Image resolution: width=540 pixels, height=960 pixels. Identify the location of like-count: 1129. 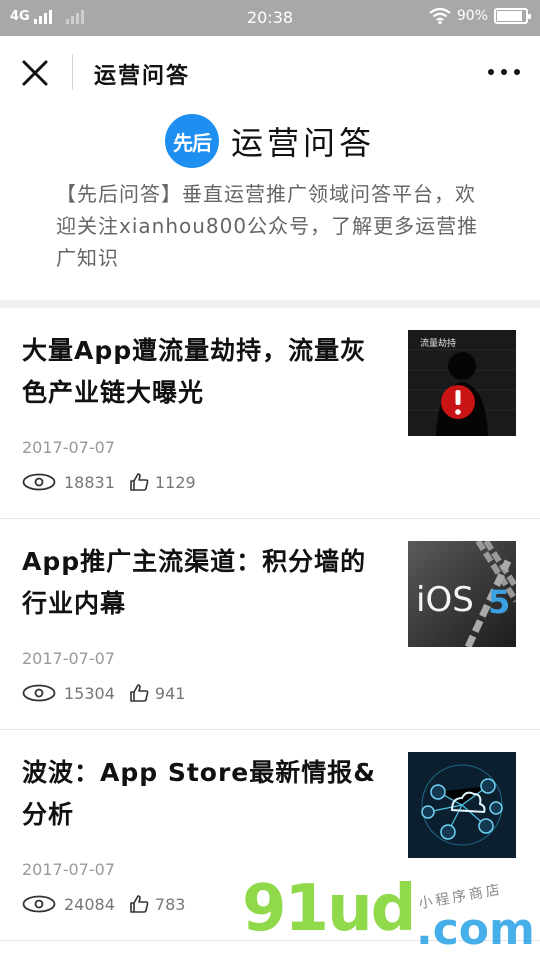
(175, 482).